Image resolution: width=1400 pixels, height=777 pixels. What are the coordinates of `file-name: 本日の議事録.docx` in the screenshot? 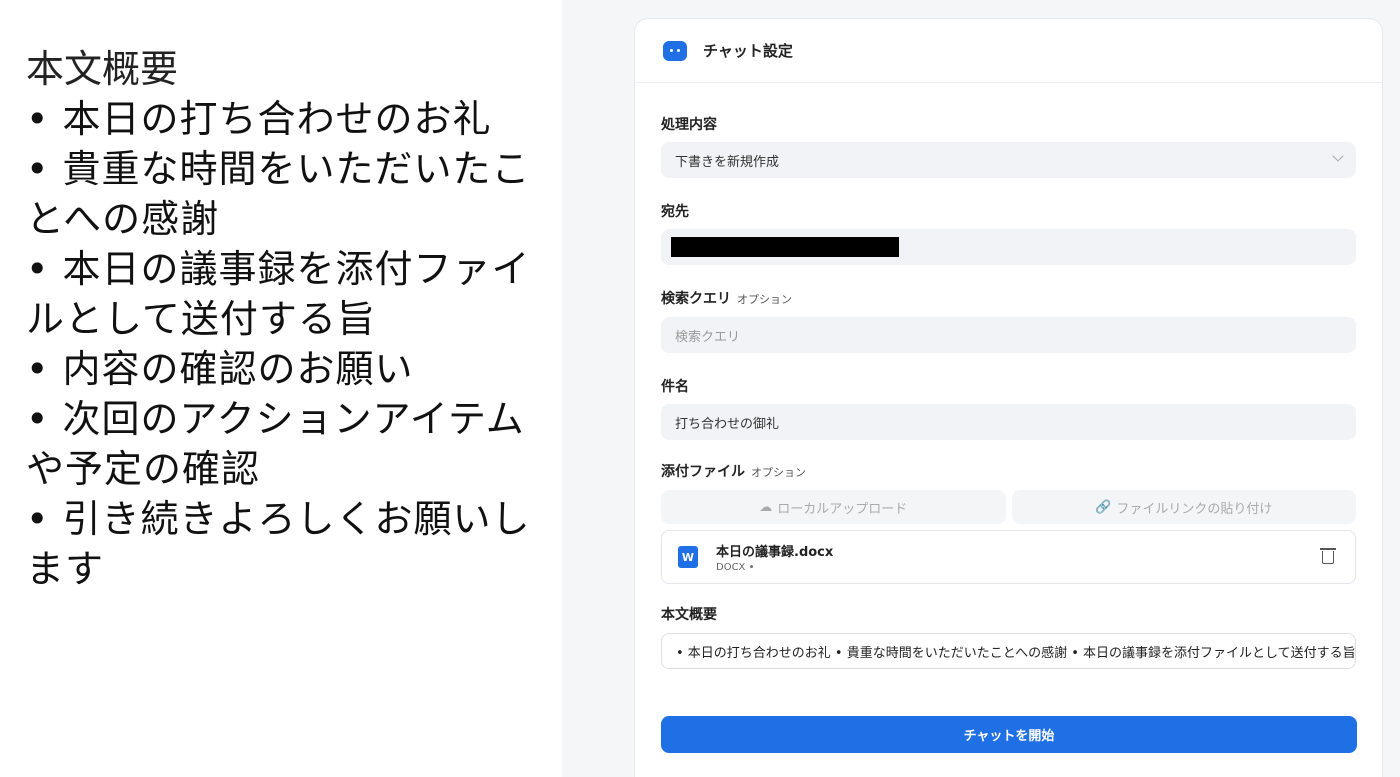 It's located at (775, 552).